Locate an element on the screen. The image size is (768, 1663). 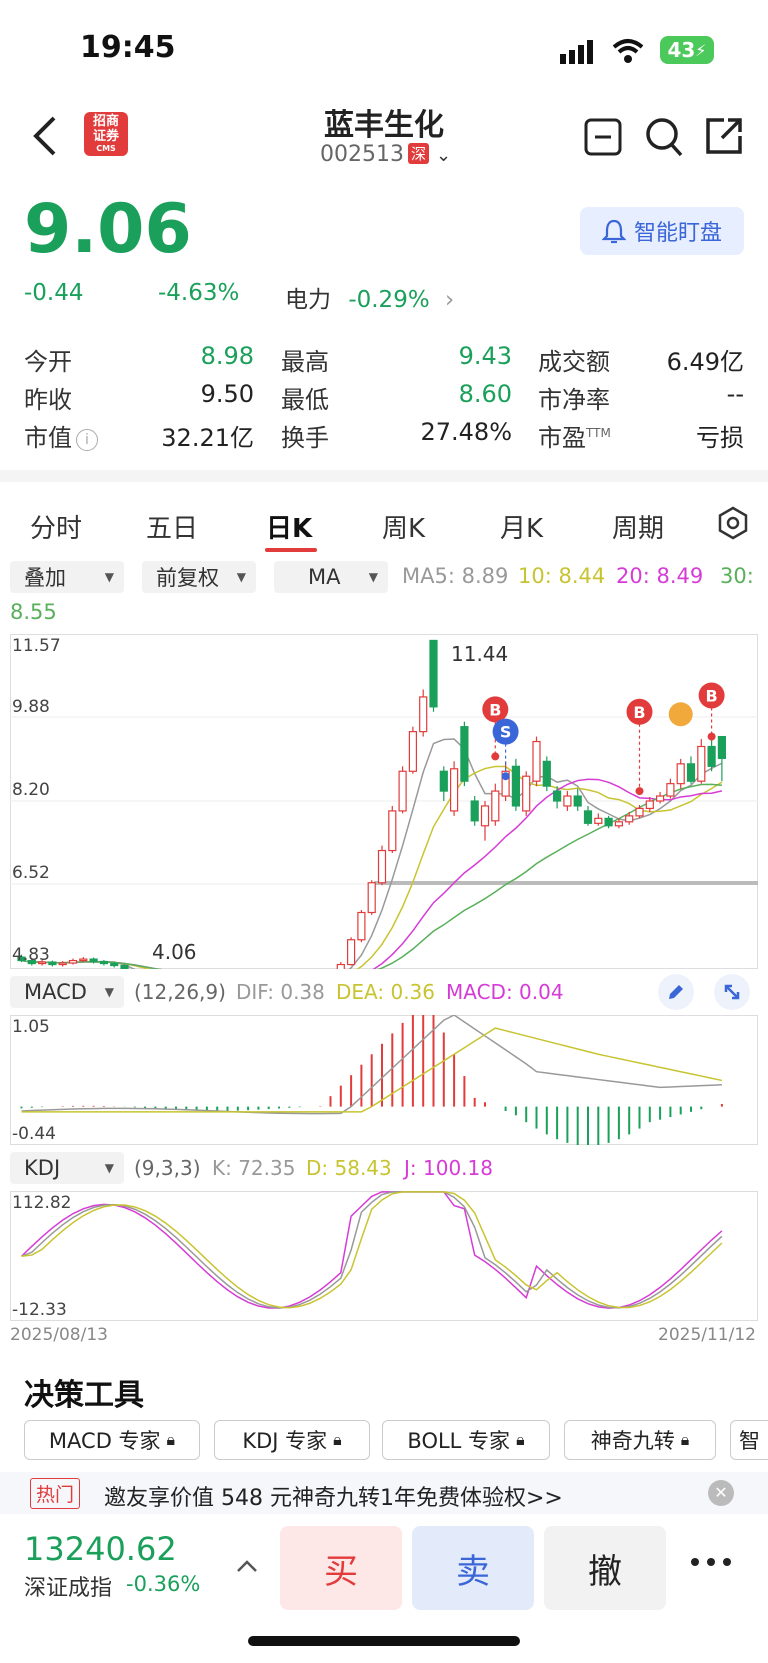
kdj-ytick-1: 112.82 is located at coordinates (42, 1203).